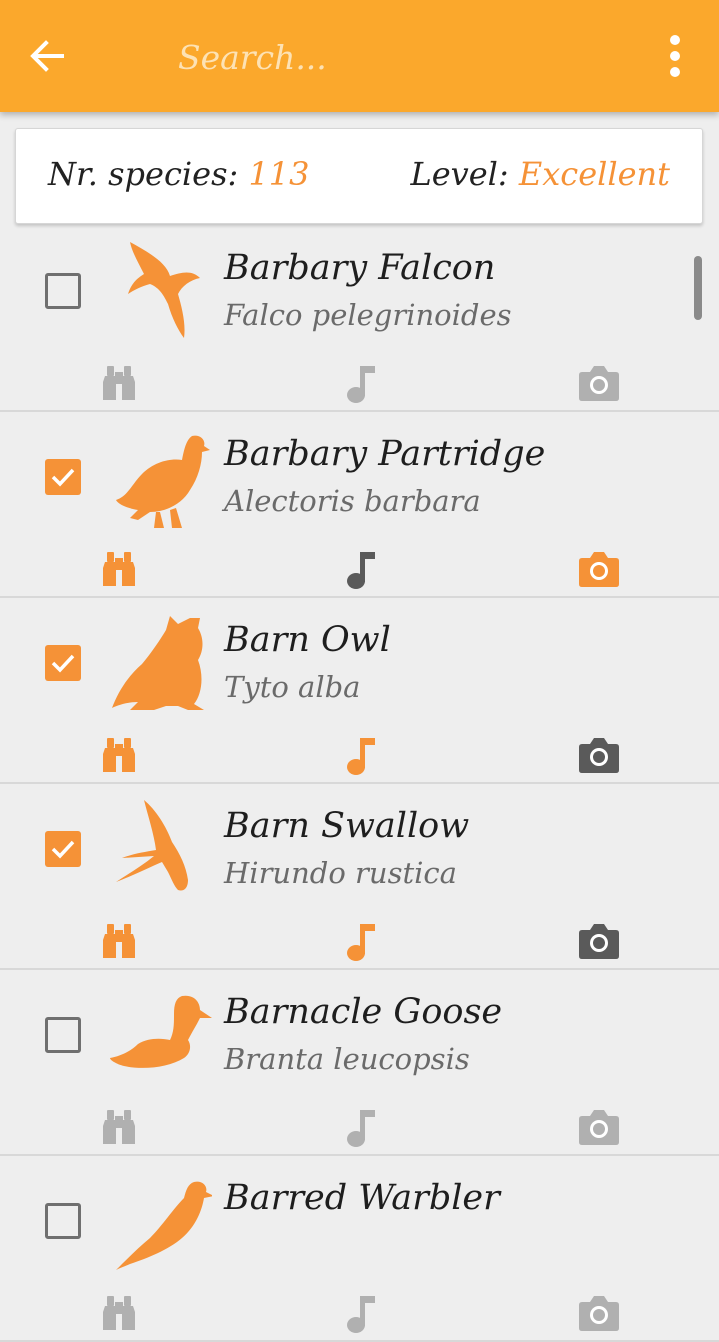 Image resolution: width=719 pixels, height=1342 pixels. Describe the element at coordinates (48, 56) in the screenshot. I see `back-arrow-icon` at that location.